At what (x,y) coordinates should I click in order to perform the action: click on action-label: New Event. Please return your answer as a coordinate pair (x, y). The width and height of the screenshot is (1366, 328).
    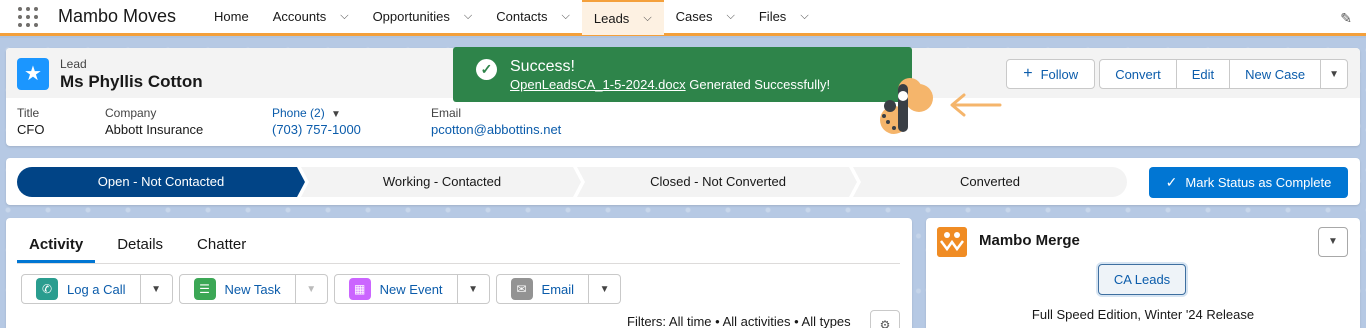
    Looking at the image, I should click on (411, 289).